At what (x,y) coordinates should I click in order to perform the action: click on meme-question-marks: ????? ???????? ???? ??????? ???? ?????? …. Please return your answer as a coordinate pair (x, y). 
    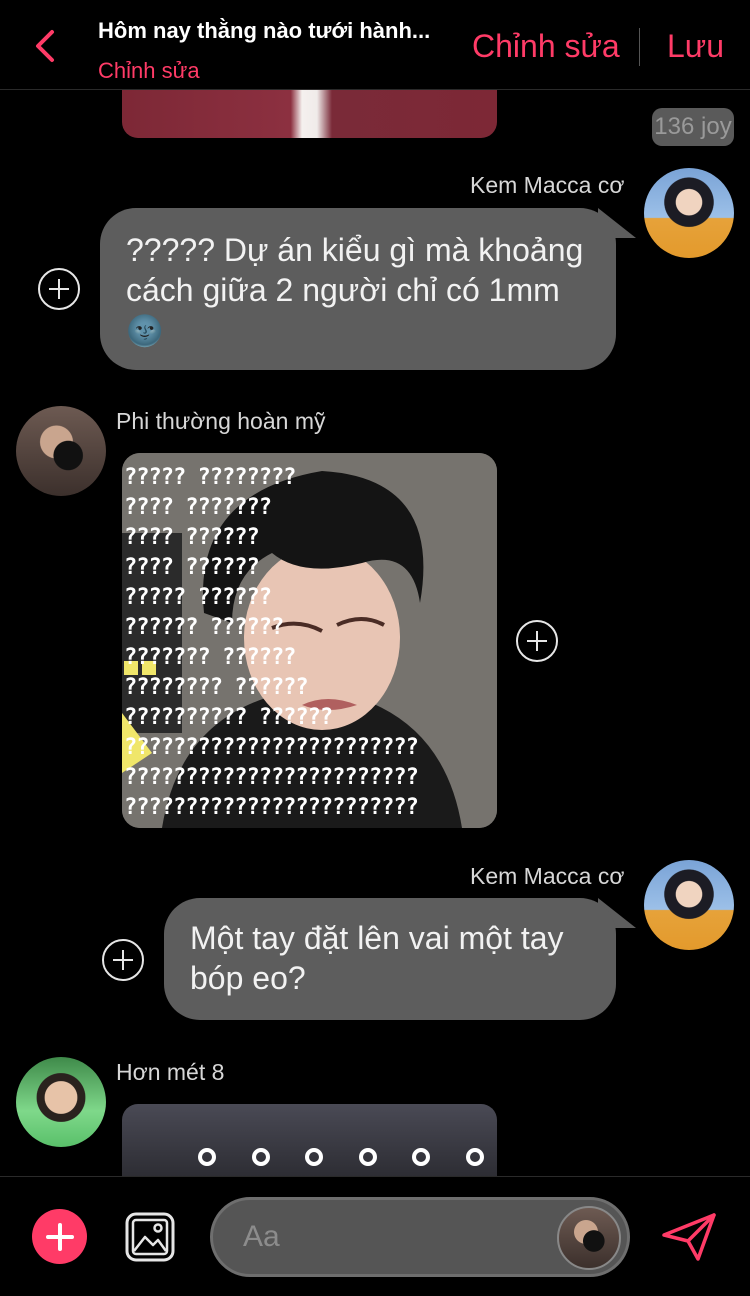
    Looking at the image, I should click on (309, 640).